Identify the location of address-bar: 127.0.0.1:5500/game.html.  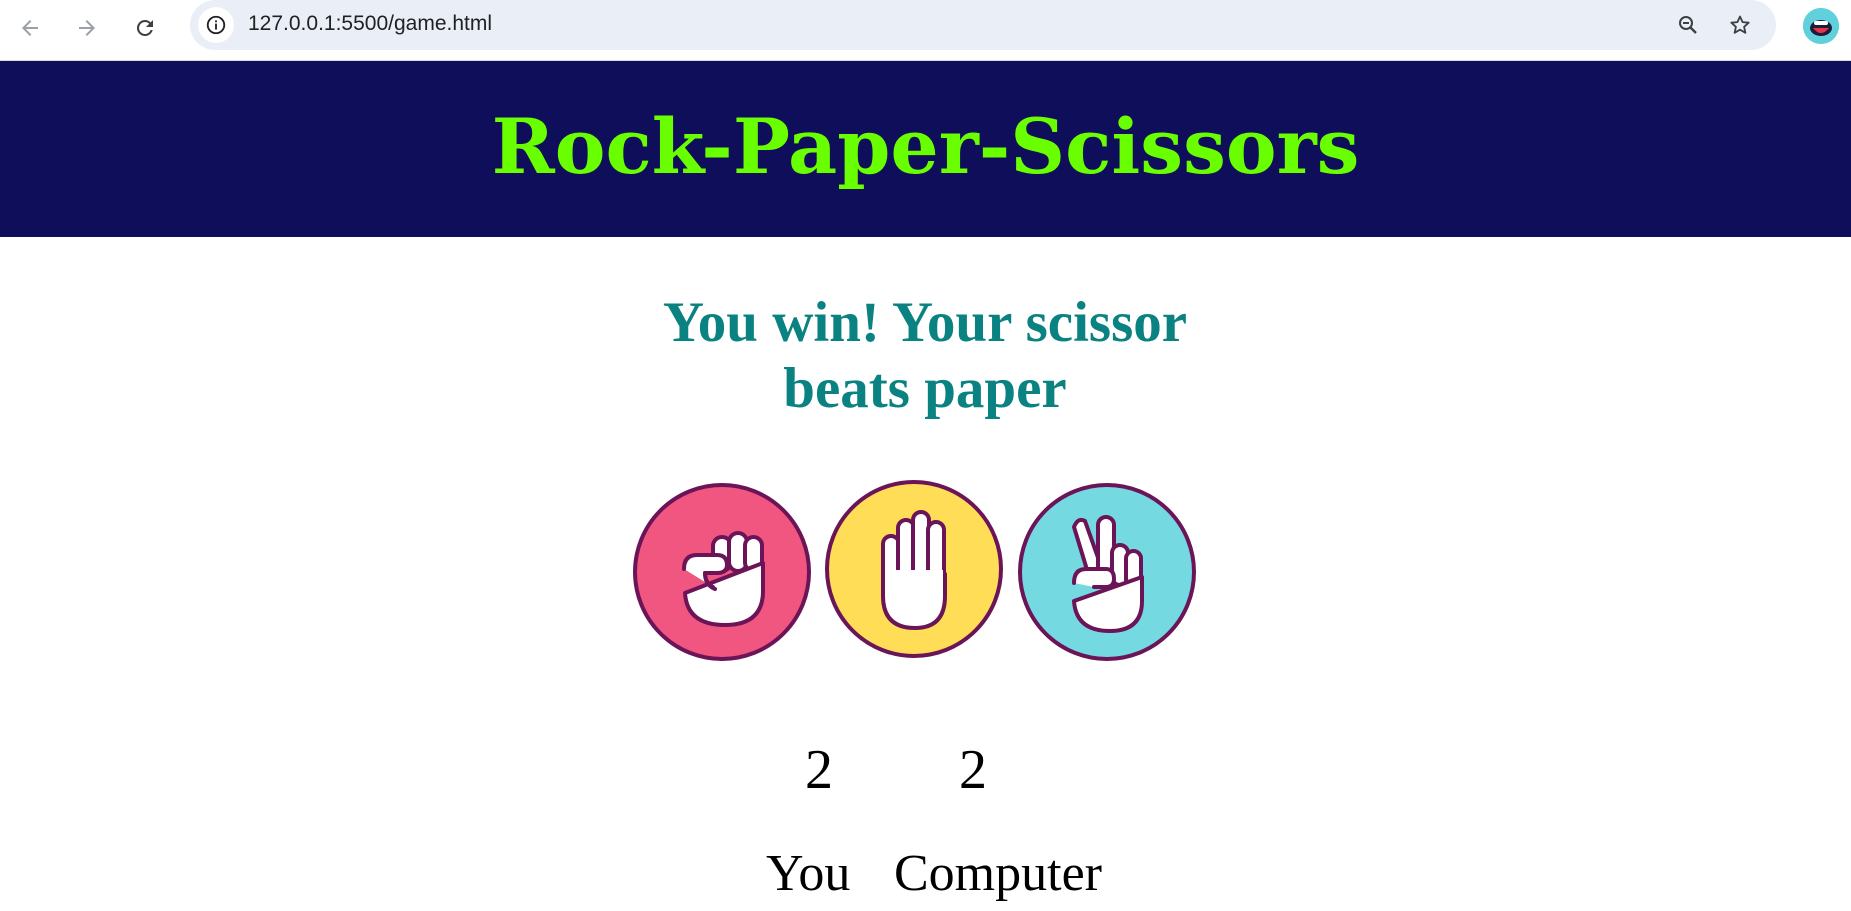
(983, 25).